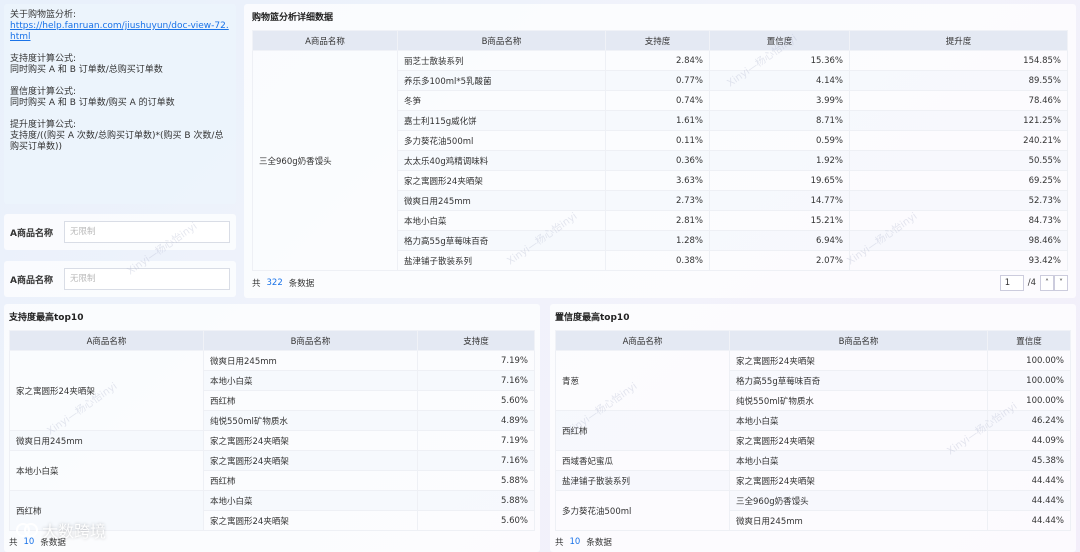  I want to click on support-formula-title: 支持度计算公式:, so click(43, 59).